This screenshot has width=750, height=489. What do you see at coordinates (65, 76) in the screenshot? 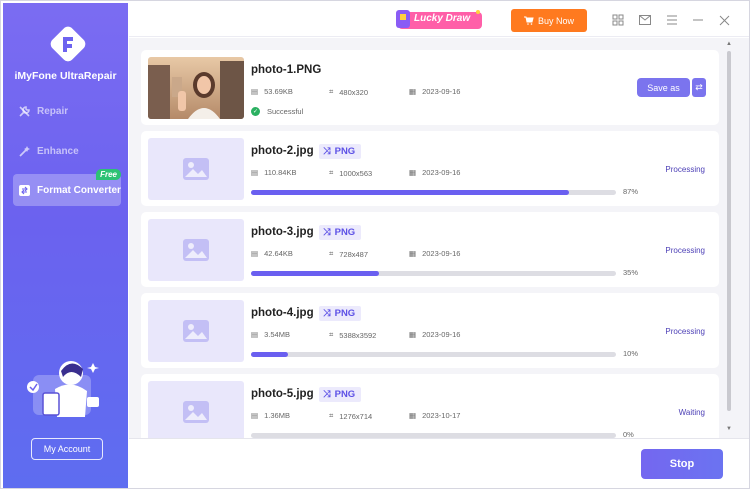
I see `brand-name: iMyFone UltraRepair` at bounding box center [65, 76].